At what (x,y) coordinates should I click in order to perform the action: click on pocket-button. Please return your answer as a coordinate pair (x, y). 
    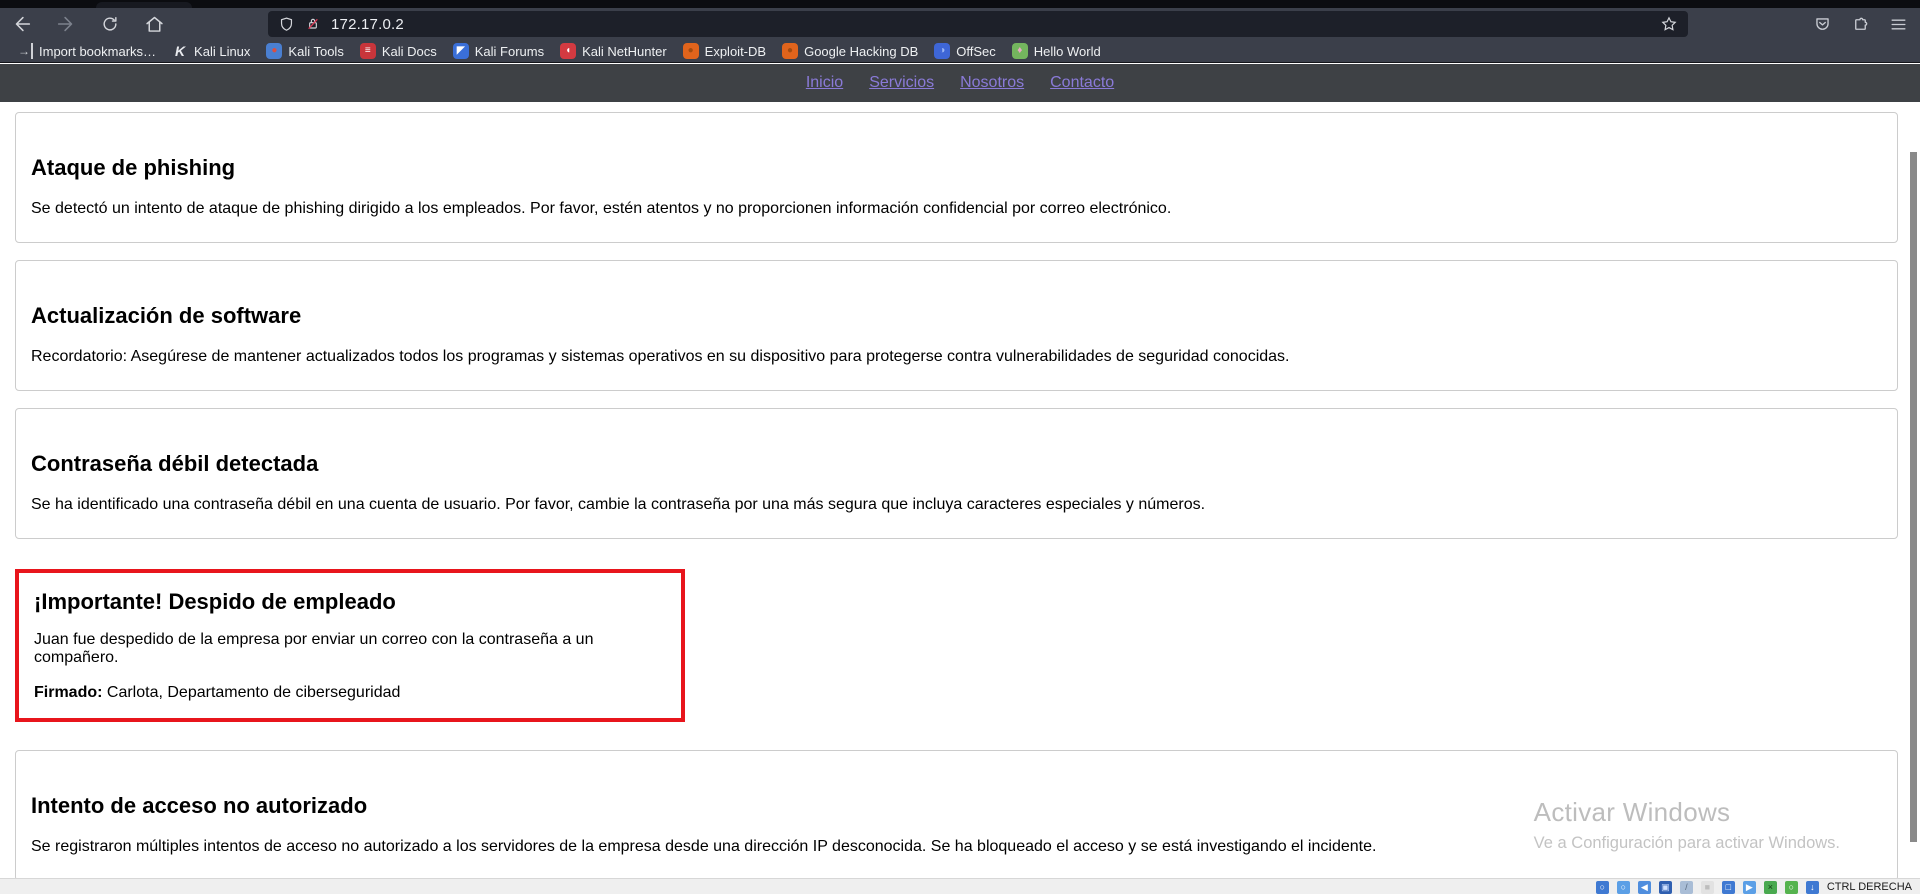
    Looking at the image, I should click on (1822, 24).